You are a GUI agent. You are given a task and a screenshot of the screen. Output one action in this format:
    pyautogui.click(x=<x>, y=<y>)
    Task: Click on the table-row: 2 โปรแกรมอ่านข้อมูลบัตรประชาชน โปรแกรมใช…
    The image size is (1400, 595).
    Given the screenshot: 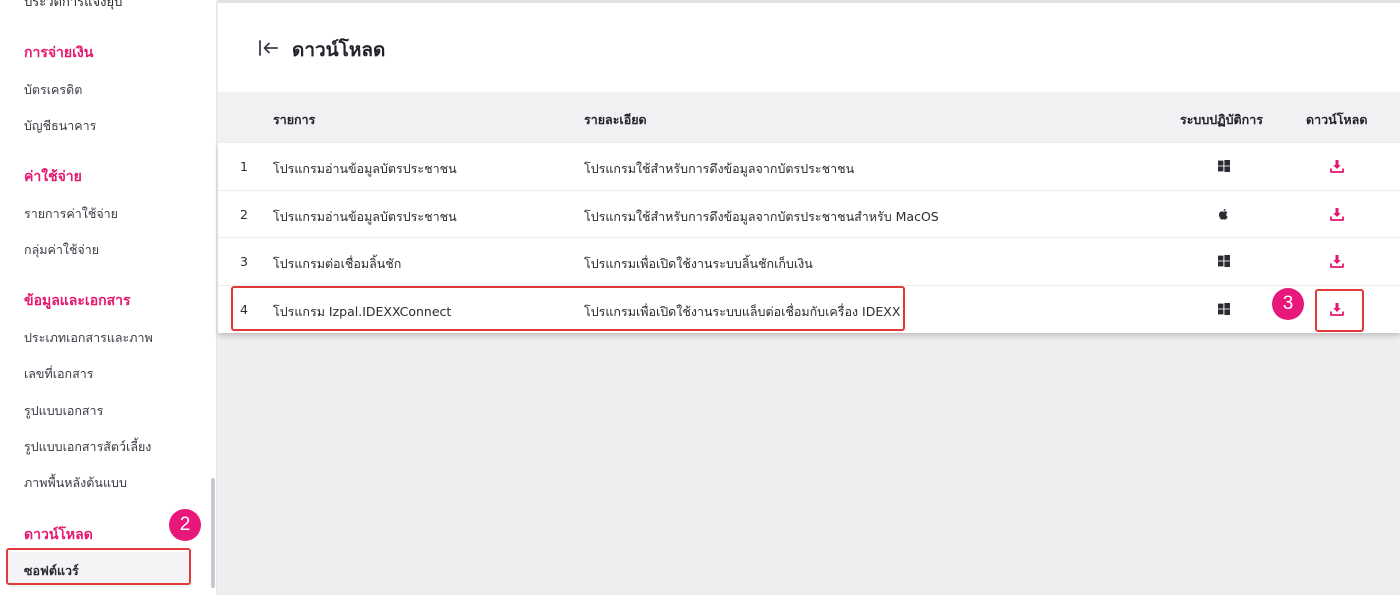 What is the action you would take?
    pyautogui.click(x=809, y=214)
    